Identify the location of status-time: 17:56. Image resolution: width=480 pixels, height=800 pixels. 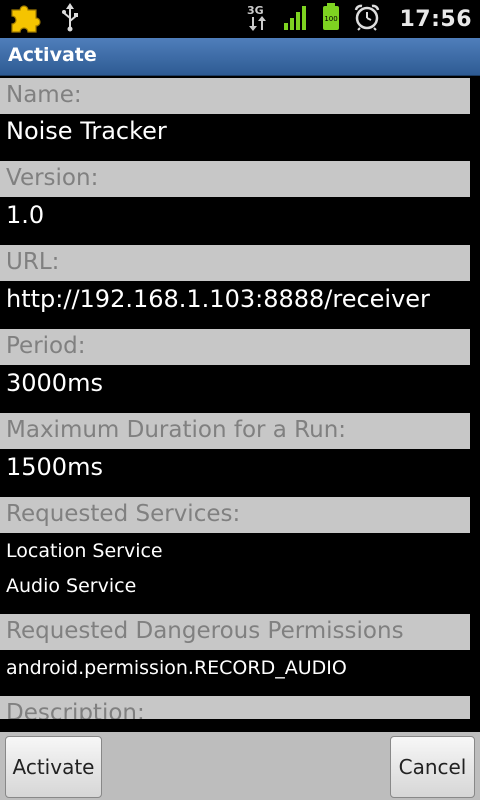
(435, 19).